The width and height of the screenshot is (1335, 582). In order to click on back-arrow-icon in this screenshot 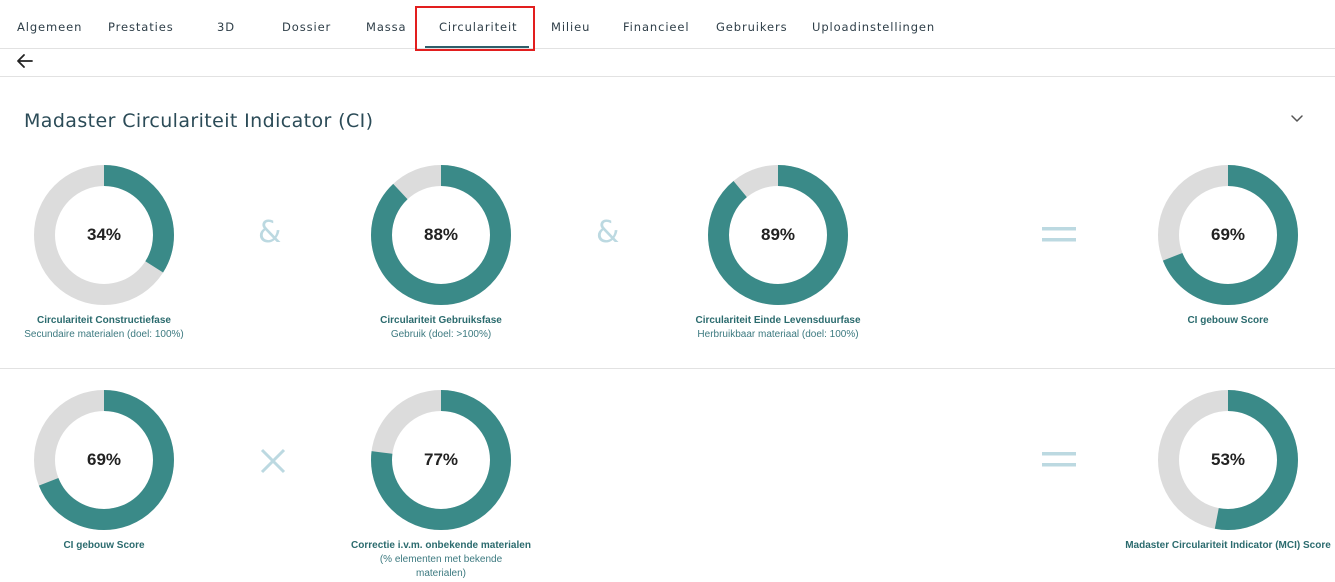, I will do `click(25, 61)`.